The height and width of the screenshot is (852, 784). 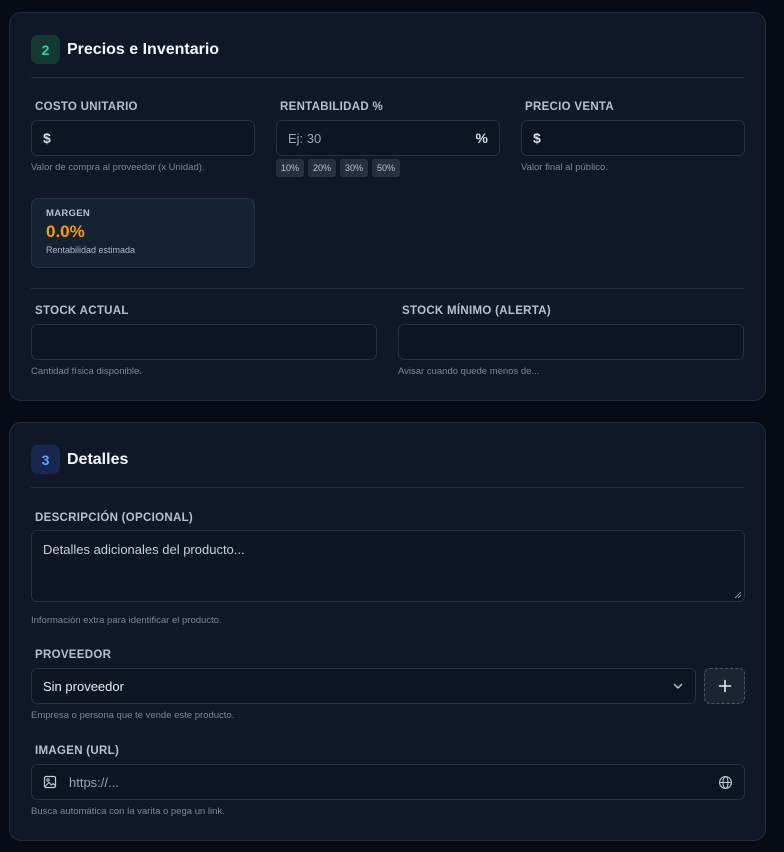 I want to click on pricing-card-header: 2 Precios e Inventario, so click(x=387, y=56).